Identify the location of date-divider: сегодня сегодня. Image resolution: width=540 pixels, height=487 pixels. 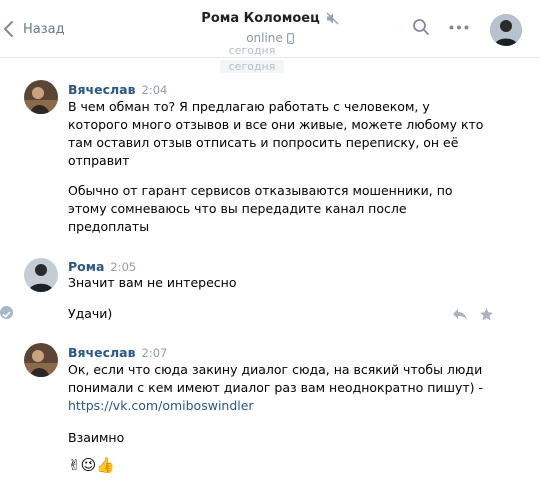
(252, 58).